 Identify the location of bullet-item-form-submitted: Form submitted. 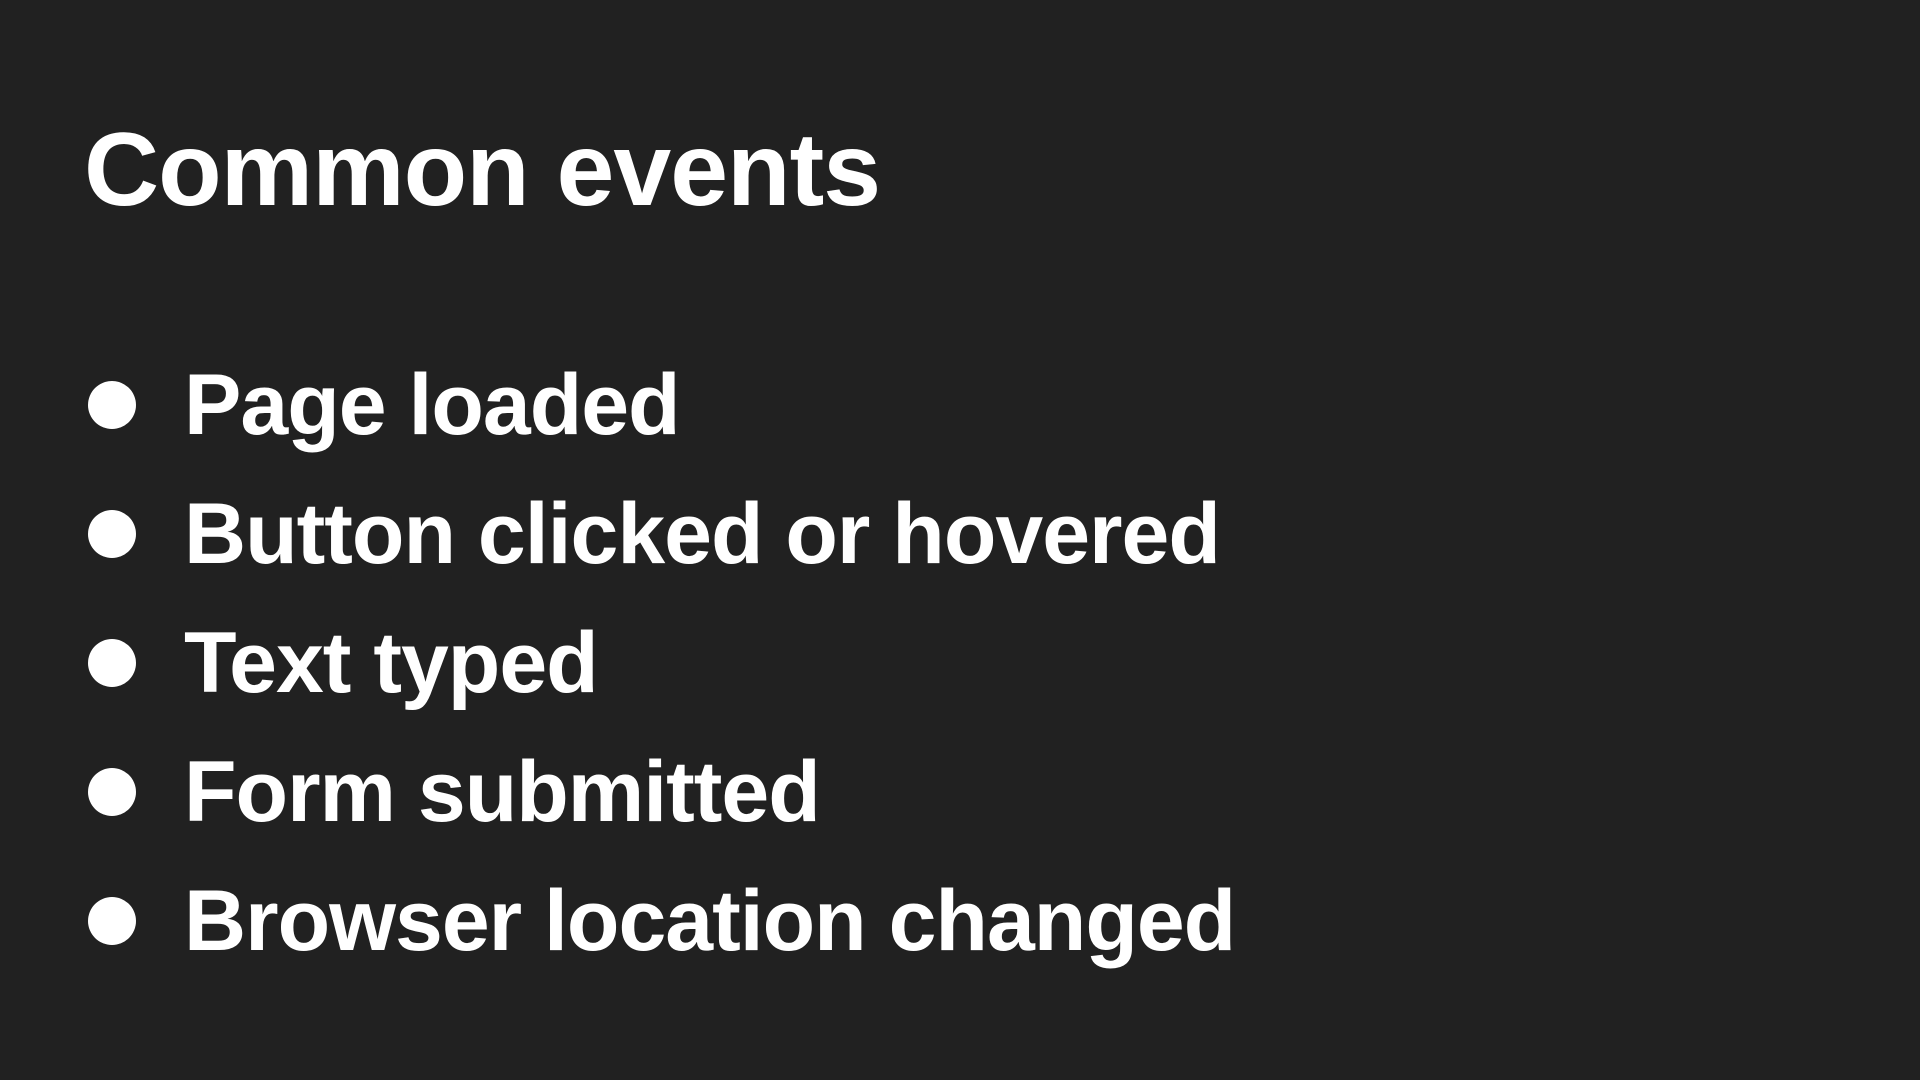
(661, 791).